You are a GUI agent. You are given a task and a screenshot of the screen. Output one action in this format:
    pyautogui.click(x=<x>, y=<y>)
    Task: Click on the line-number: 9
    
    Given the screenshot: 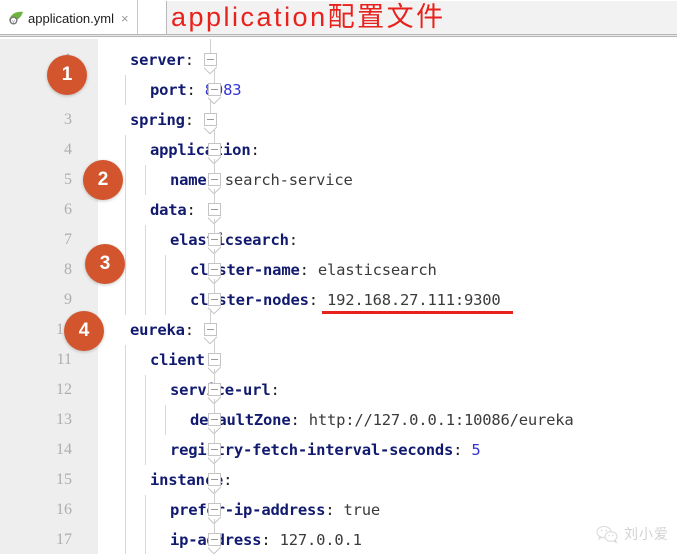 What is the action you would take?
    pyautogui.click(x=68, y=299)
    